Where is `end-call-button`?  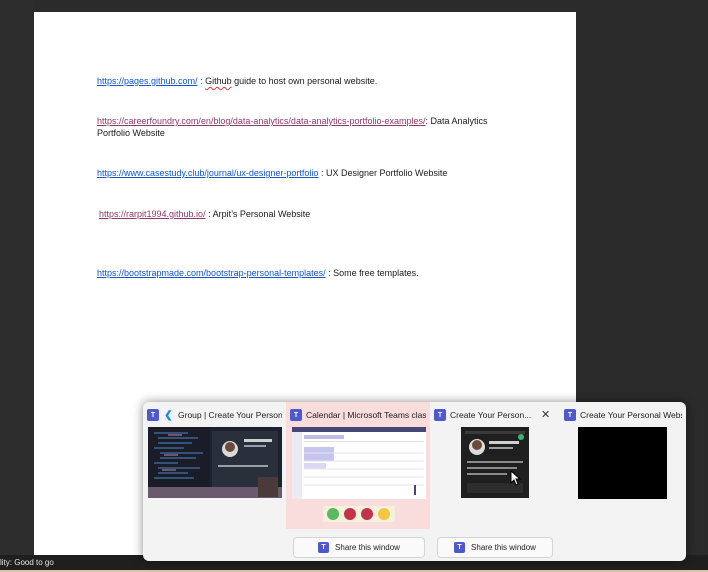 end-call-button is located at coordinates (367, 514).